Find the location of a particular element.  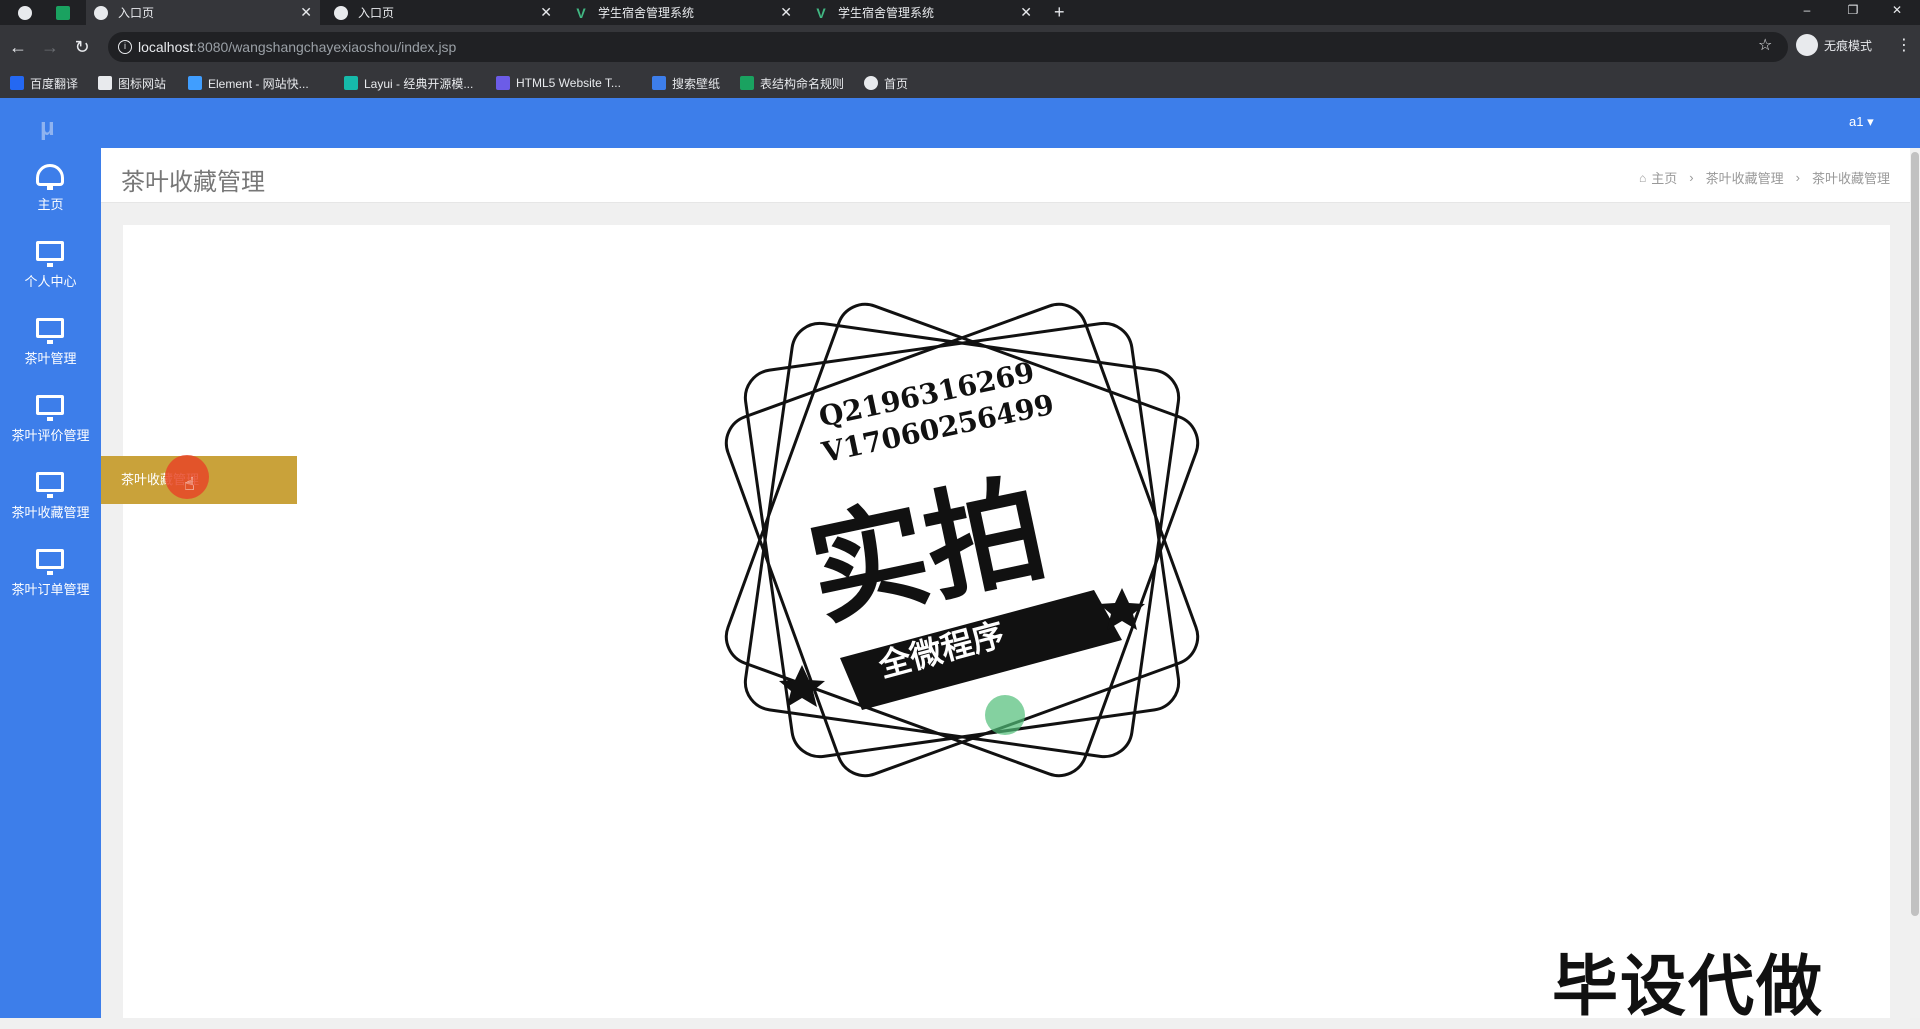

sidebar-item-label: 茶叶订单管理 is located at coordinates (50, 589).